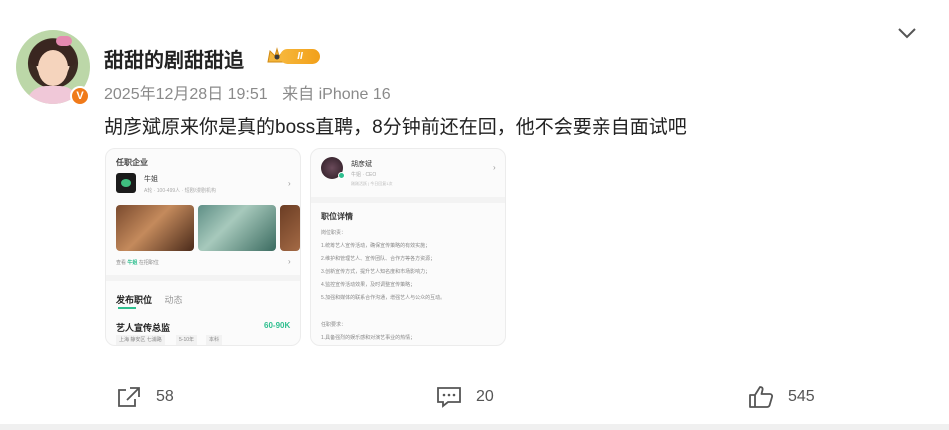 The width and height of the screenshot is (949, 430). What do you see at coordinates (376, 246) in the screenshot?
I see `job-detail-line: 1.统筹艺人宣传活动，确保宣传策略的有效实施；` at bounding box center [376, 246].